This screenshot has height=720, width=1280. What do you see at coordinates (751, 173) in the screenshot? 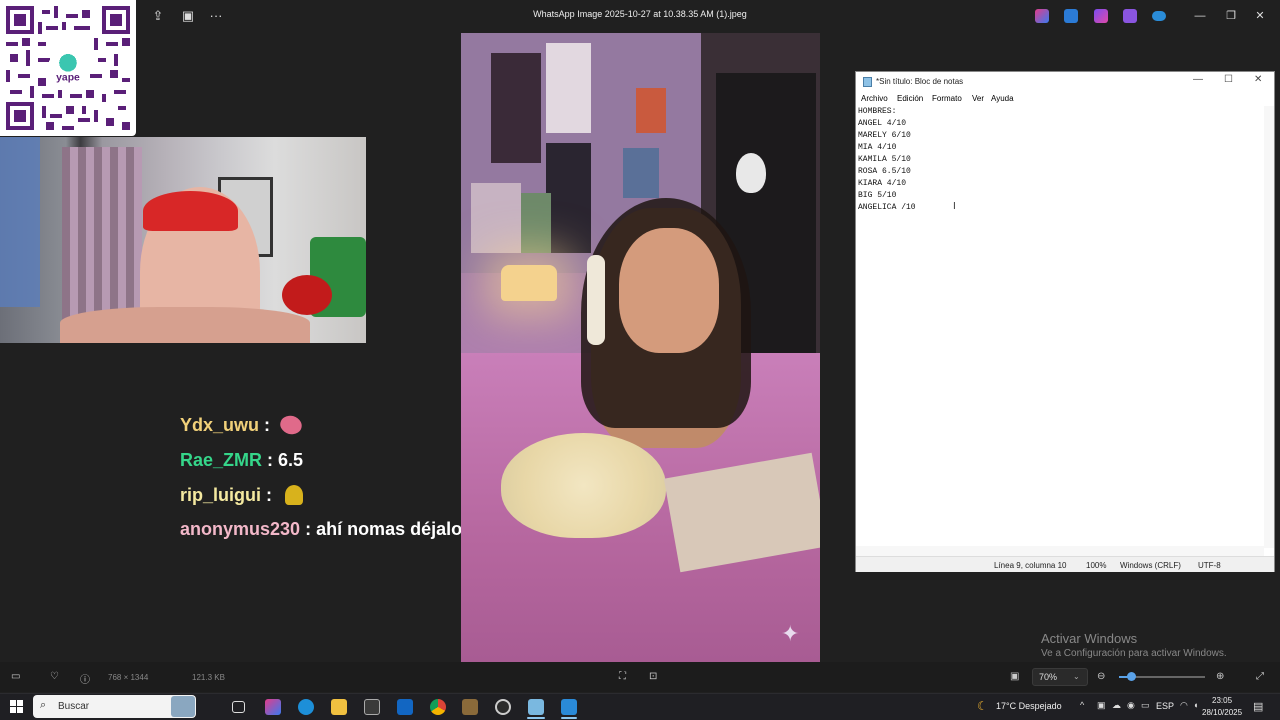
I see `ghostface-mask` at bounding box center [751, 173].